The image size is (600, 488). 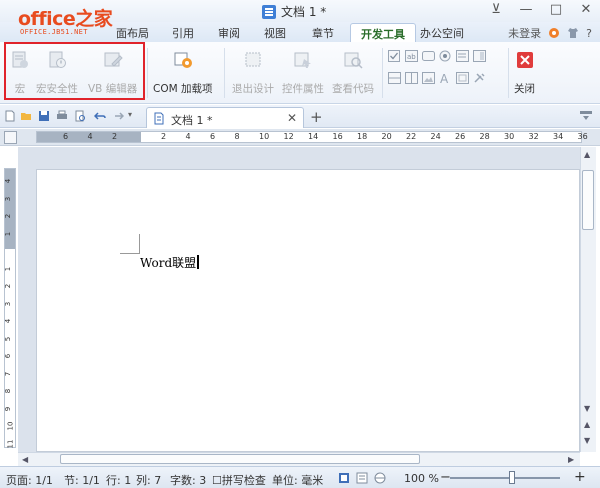 I want to click on button-control-icon, so click(x=428, y=56).